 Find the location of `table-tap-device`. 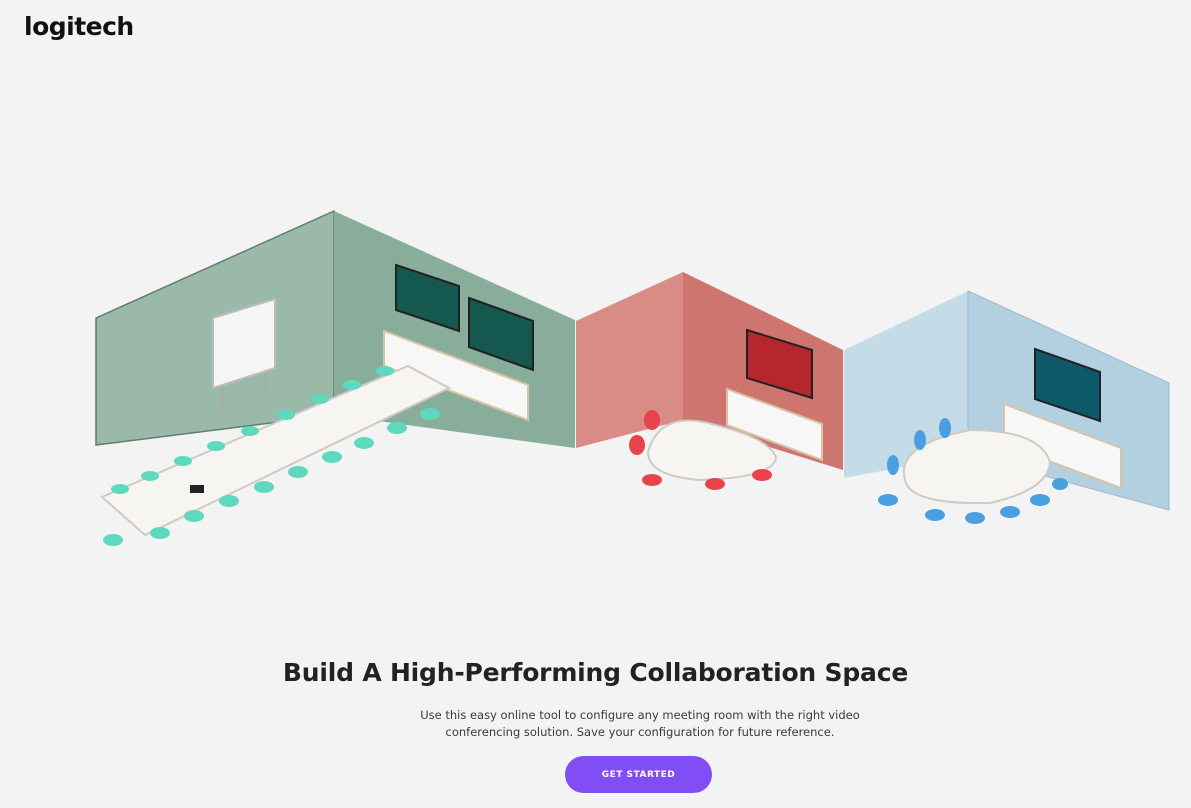

table-tap-device is located at coordinates (197, 489).